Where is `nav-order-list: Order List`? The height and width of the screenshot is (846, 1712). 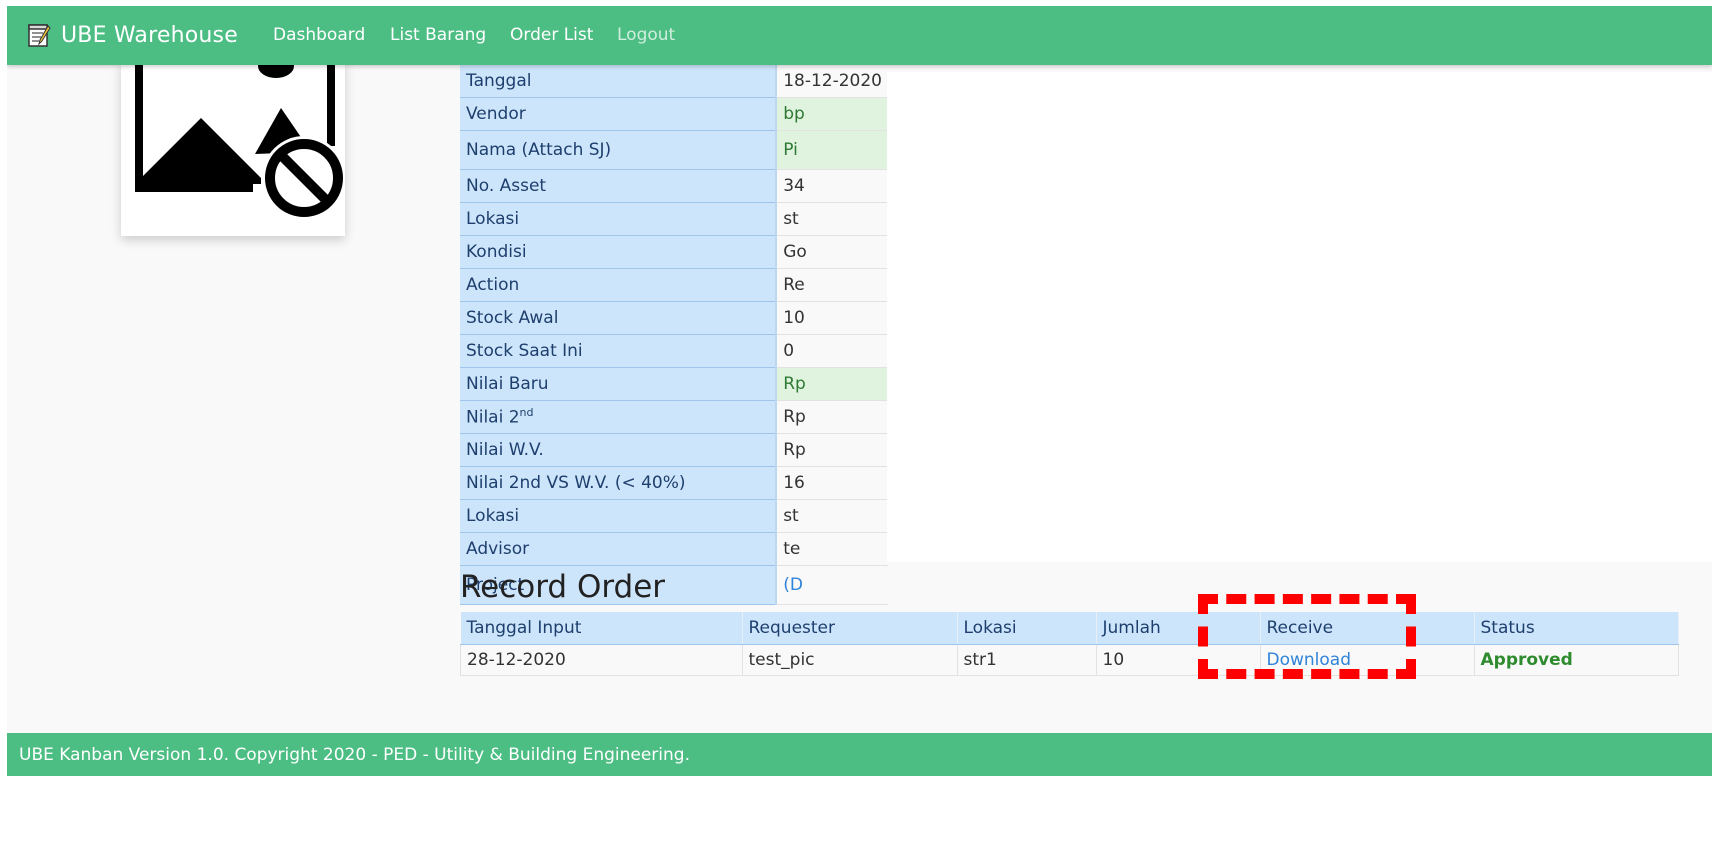
nav-order-list: Order List is located at coordinates (551, 35).